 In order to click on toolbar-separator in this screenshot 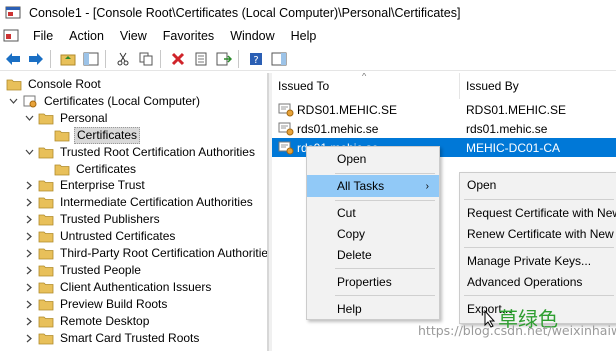, I will do `click(160, 58)`.